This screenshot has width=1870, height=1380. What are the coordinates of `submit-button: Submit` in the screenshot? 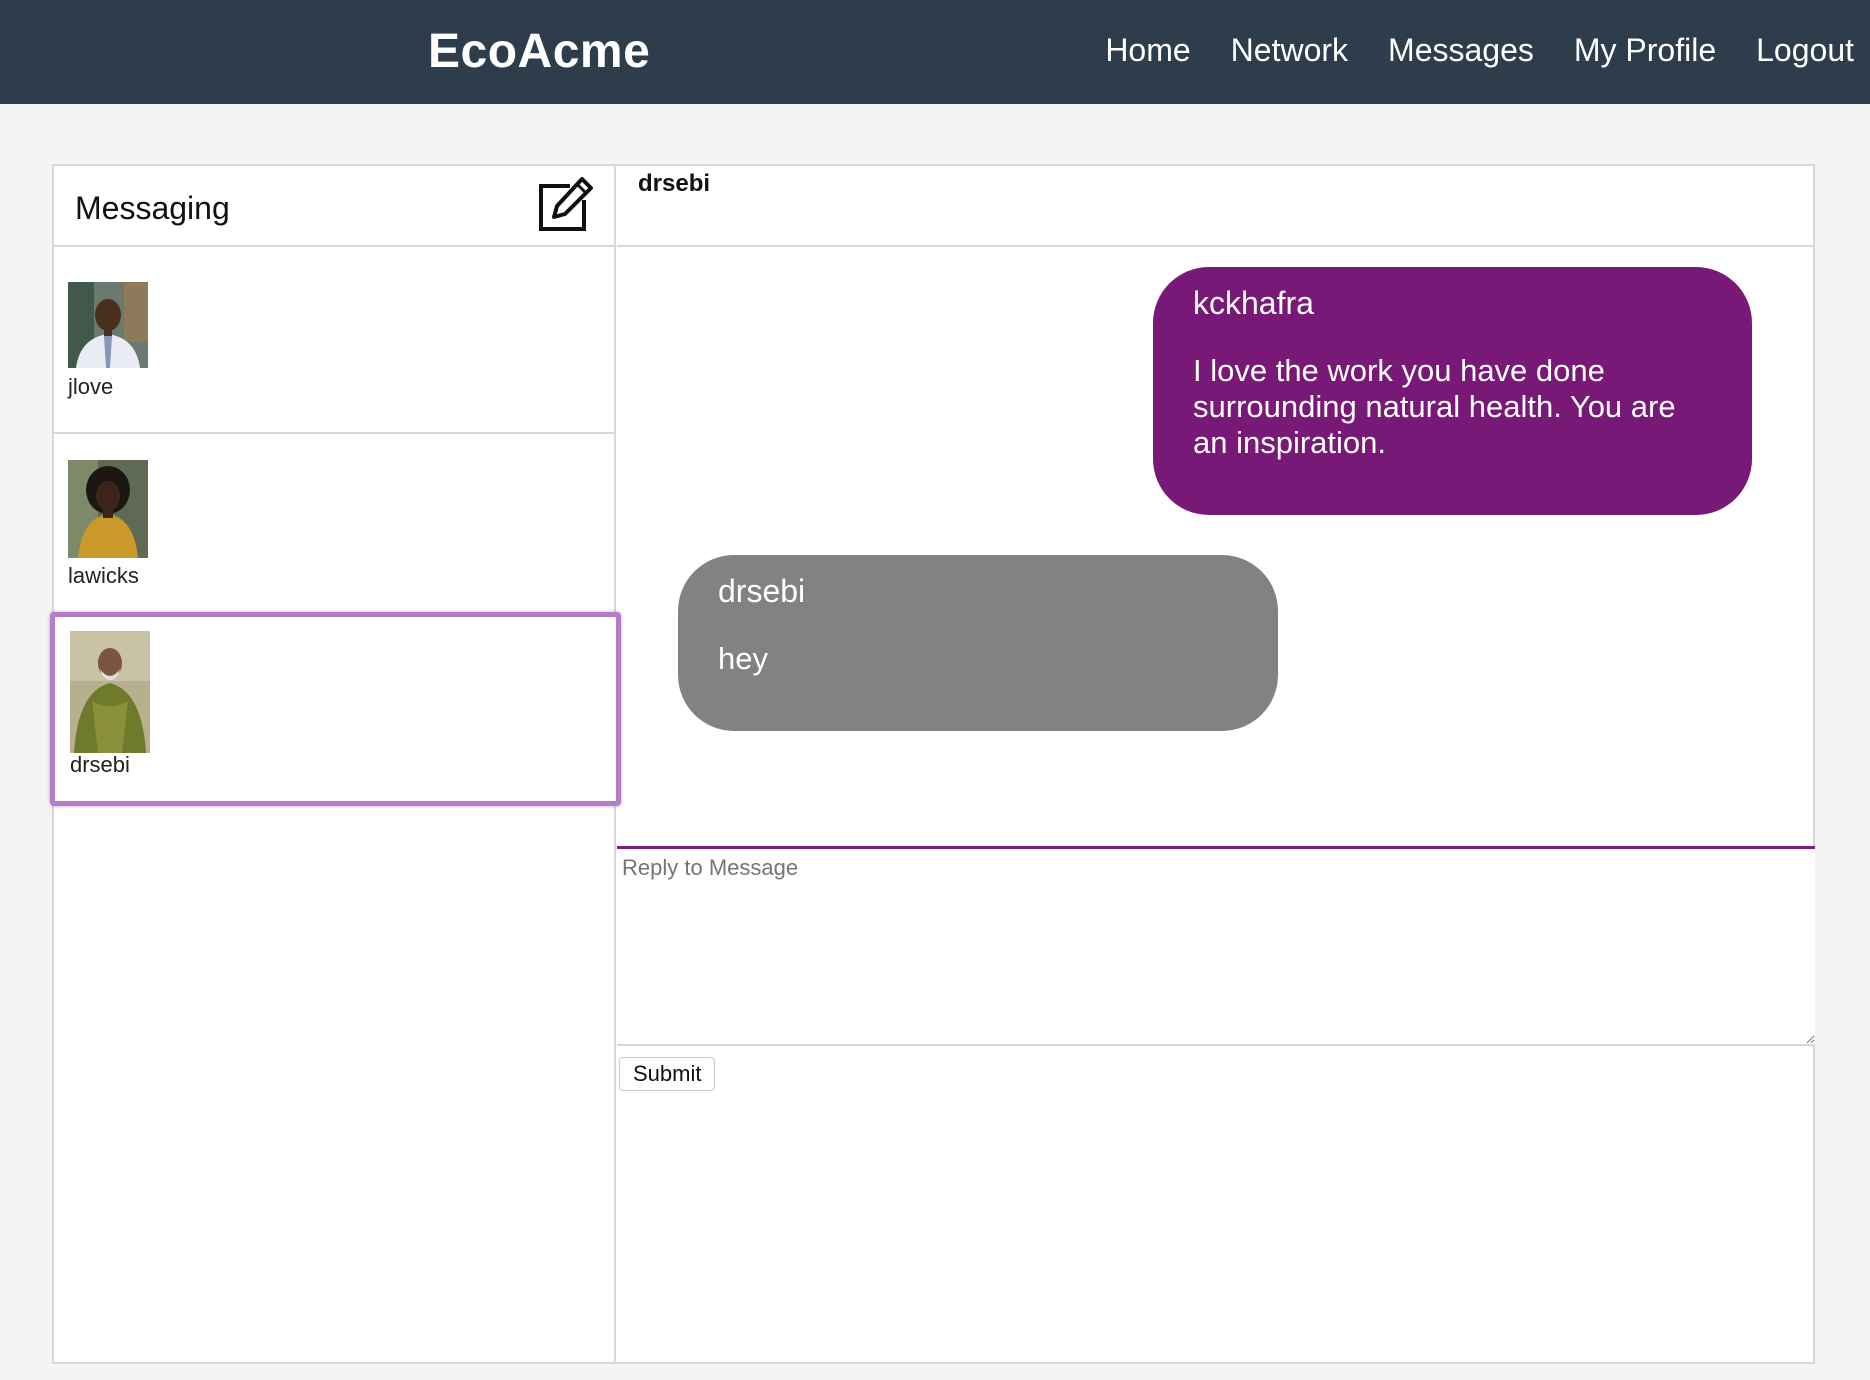 It's located at (667, 1074).